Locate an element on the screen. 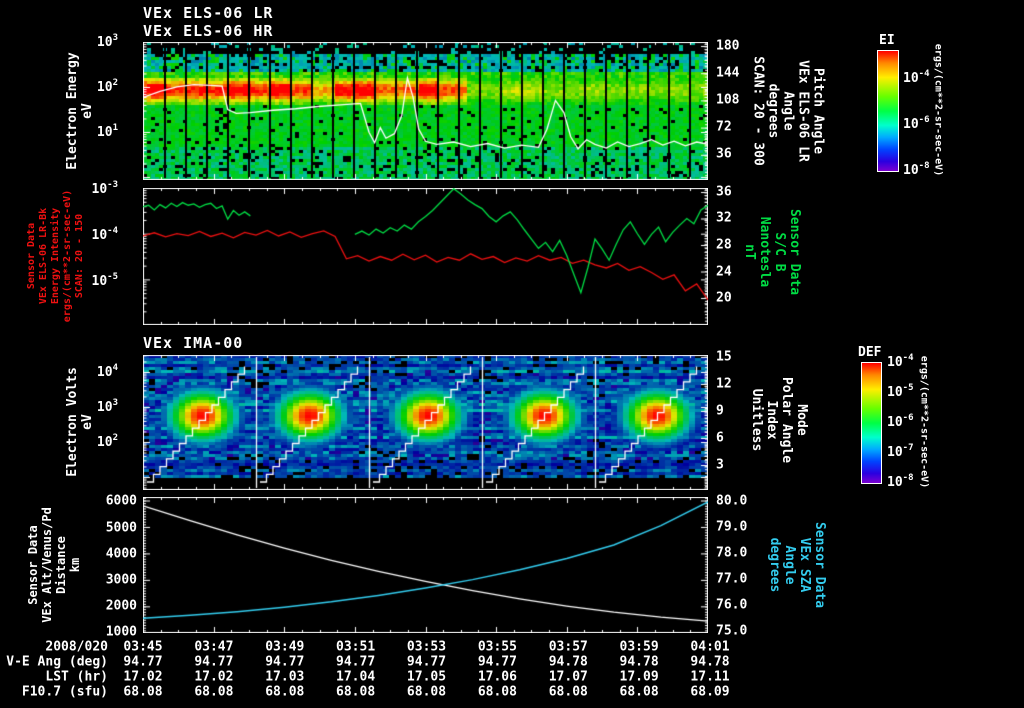 This screenshot has height=708, width=1024. ei-colorbar-units: ergs/(cm**2-sr-sec-eV) is located at coordinates (938, 110).